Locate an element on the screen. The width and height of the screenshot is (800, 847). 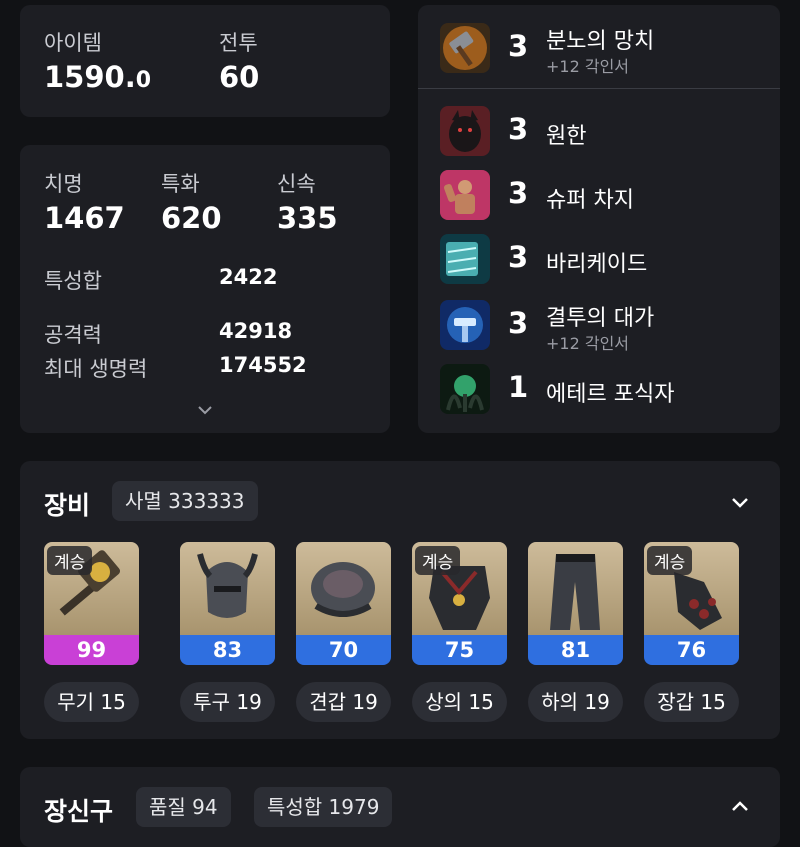
accessories-card is located at coordinates (400, 807).